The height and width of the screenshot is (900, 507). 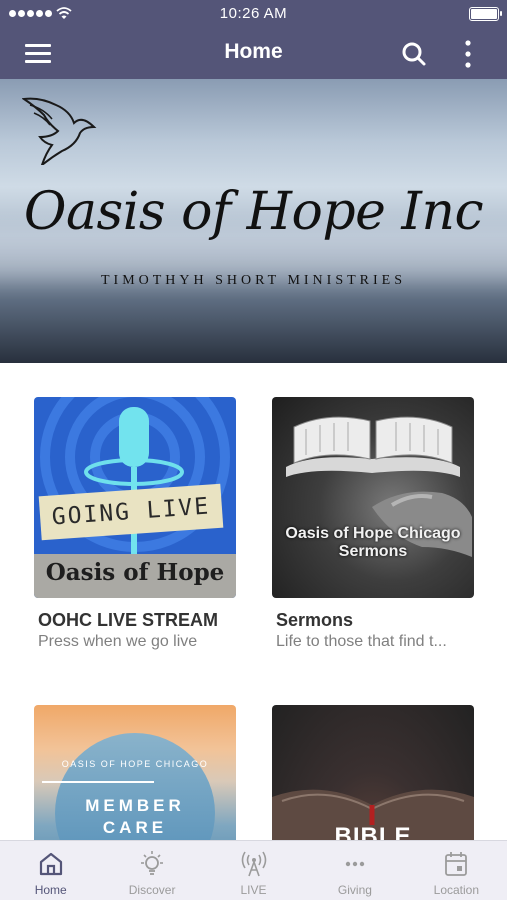 What do you see at coordinates (456, 890) in the screenshot?
I see `tab-label: Location` at bounding box center [456, 890].